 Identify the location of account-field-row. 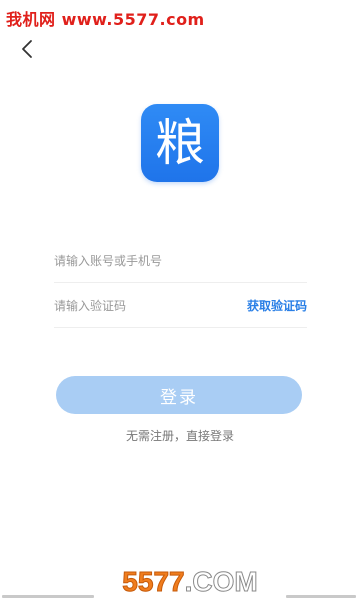
(180, 261).